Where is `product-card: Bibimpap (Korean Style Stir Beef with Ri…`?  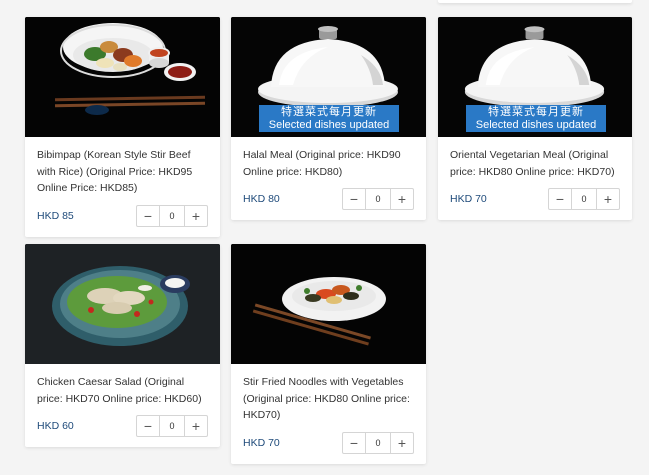 product-card: Bibimpap (Korean Style Stir Beef with Ri… is located at coordinates (122, 127).